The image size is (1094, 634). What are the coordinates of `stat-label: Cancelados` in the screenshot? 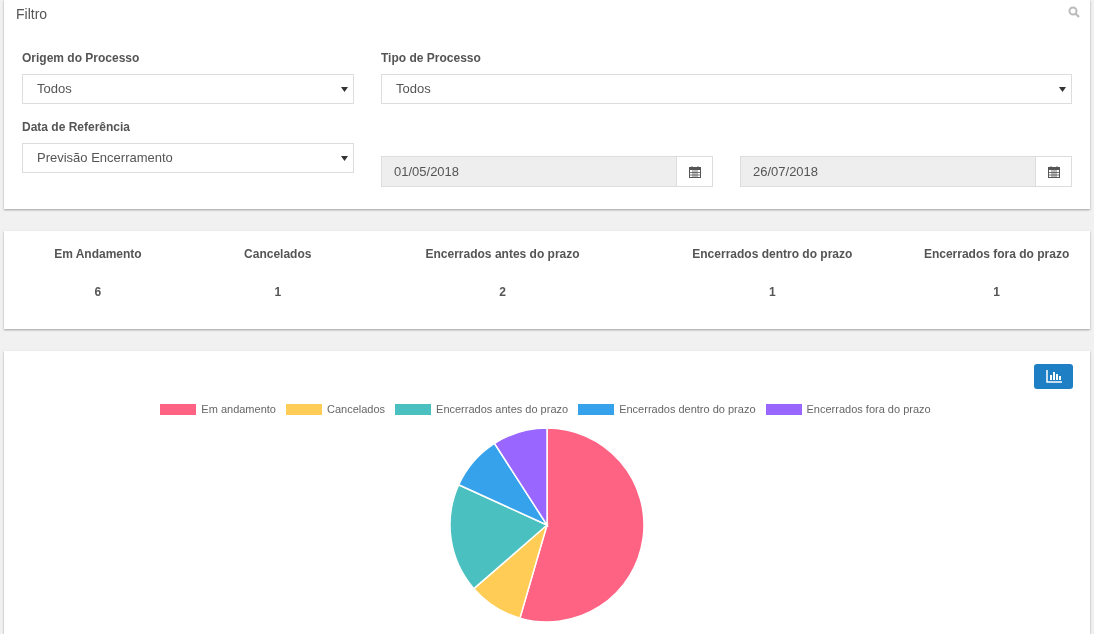 It's located at (278, 254).